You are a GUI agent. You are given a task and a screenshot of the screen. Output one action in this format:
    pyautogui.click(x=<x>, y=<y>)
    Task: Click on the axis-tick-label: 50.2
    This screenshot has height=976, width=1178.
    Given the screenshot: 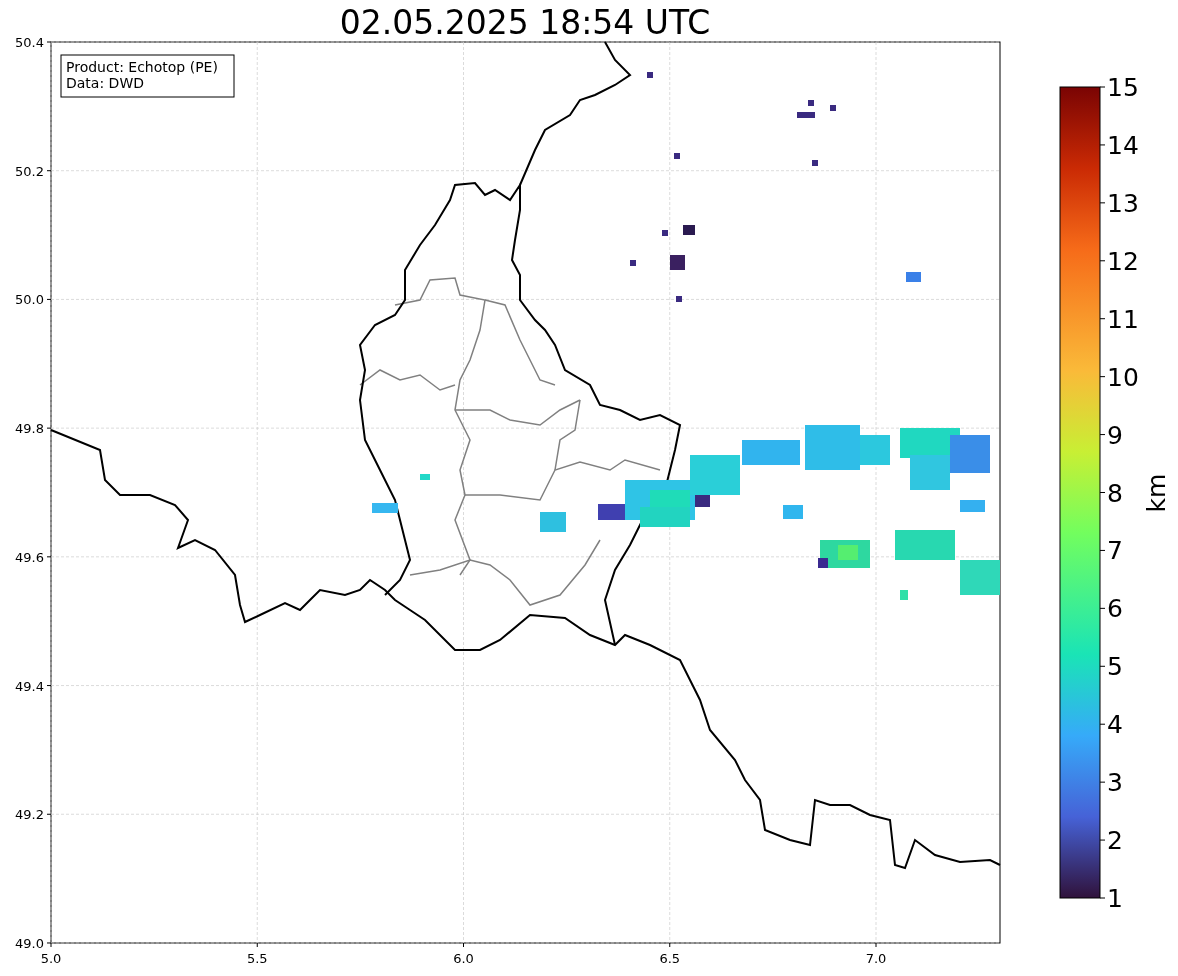 What is the action you would take?
    pyautogui.click(x=29, y=171)
    